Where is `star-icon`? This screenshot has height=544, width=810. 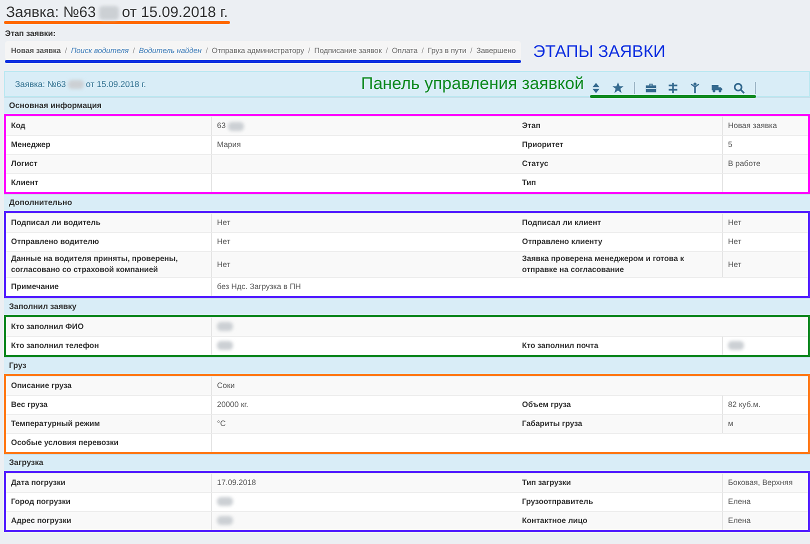
star-icon is located at coordinates (618, 88).